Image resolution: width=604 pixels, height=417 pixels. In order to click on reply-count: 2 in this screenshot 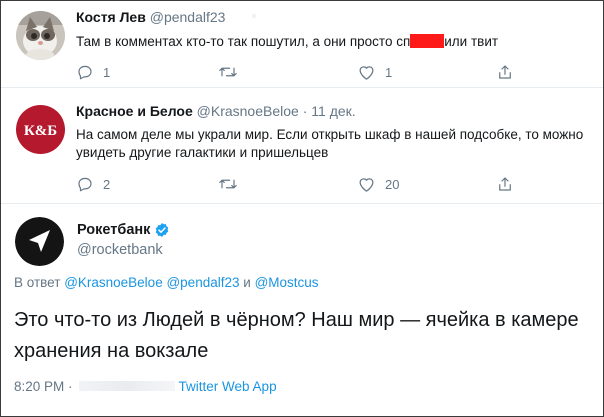, I will do `click(107, 184)`.